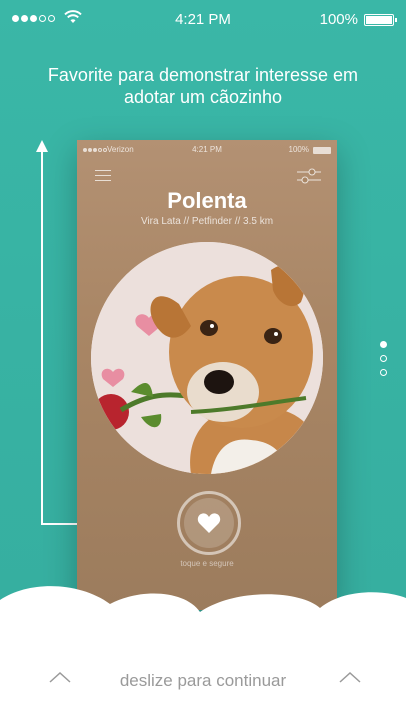  What do you see at coordinates (350, 677) in the screenshot?
I see `chevron-up-icon-right` at bounding box center [350, 677].